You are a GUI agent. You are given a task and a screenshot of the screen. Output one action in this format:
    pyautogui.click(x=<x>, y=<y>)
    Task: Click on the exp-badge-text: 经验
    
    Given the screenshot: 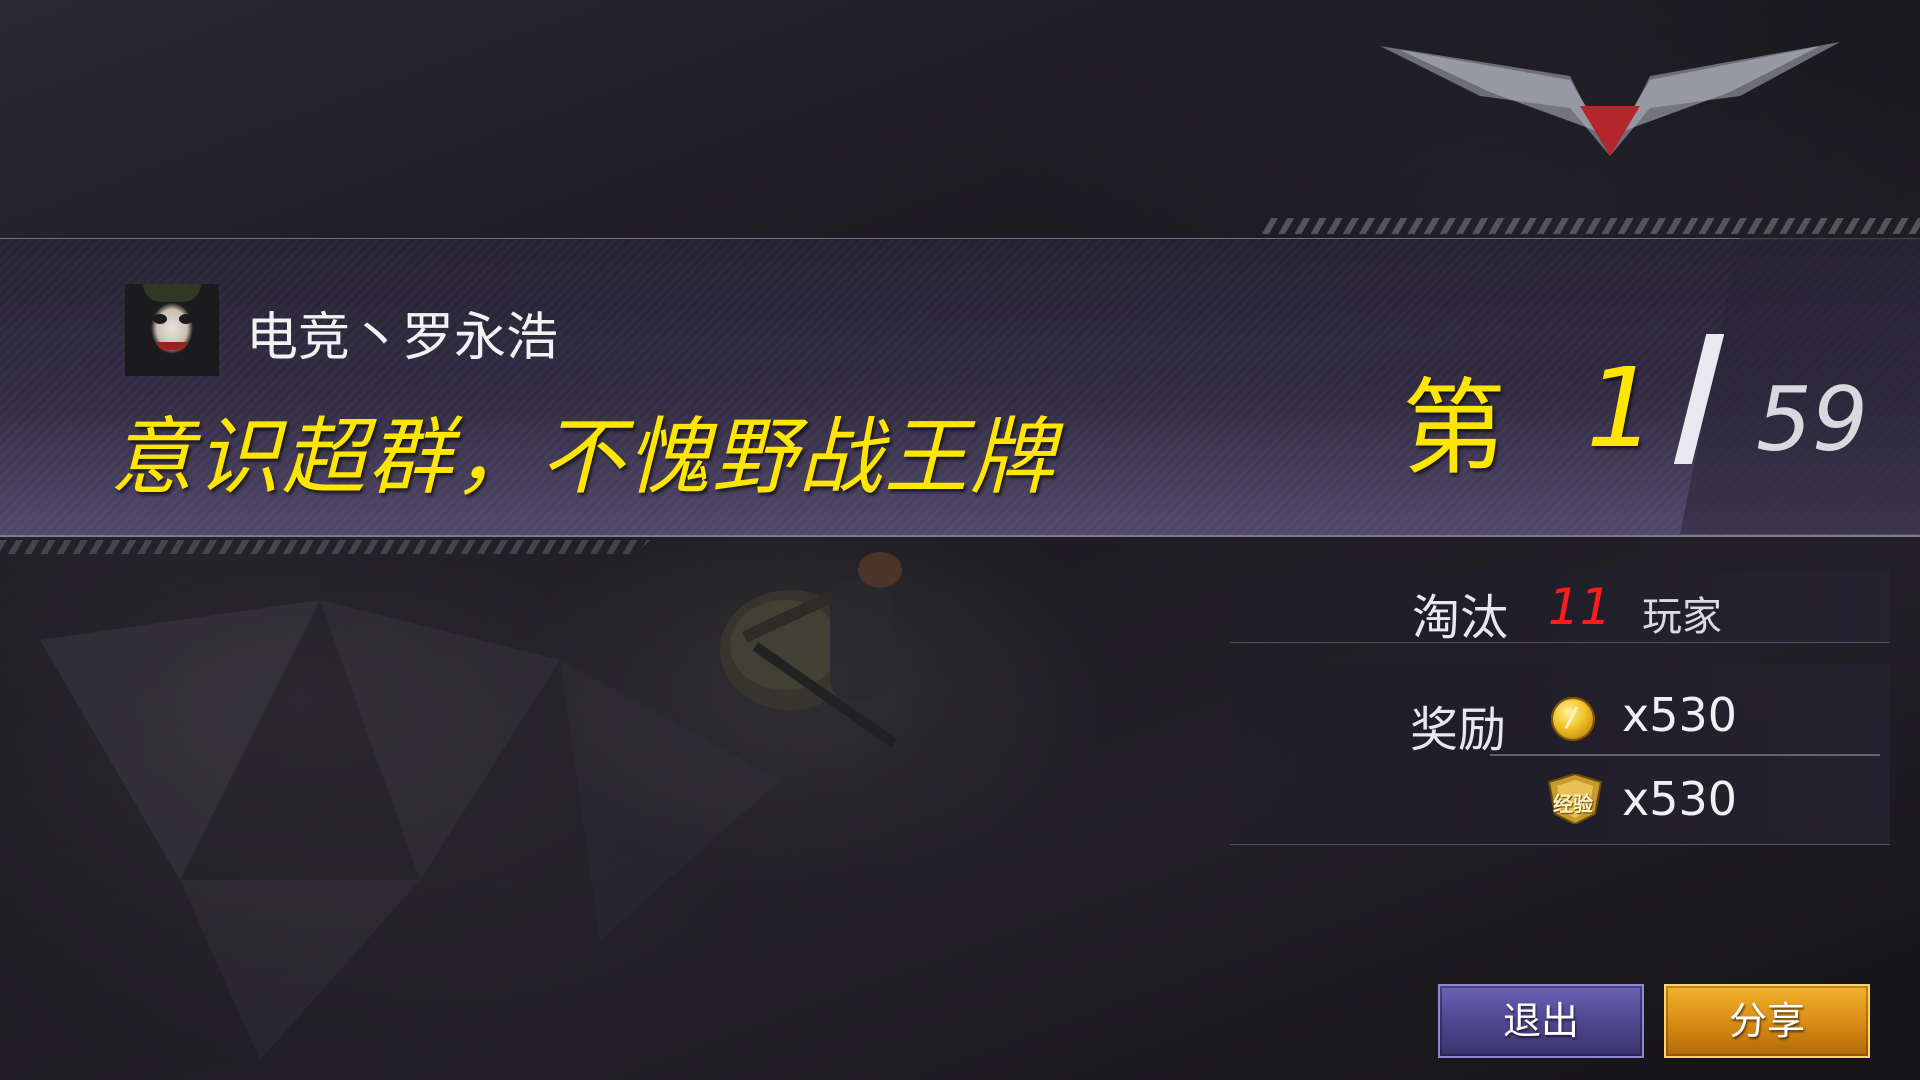 What is the action you would take?
    pyautogui.click(x=1573, y=804)
    